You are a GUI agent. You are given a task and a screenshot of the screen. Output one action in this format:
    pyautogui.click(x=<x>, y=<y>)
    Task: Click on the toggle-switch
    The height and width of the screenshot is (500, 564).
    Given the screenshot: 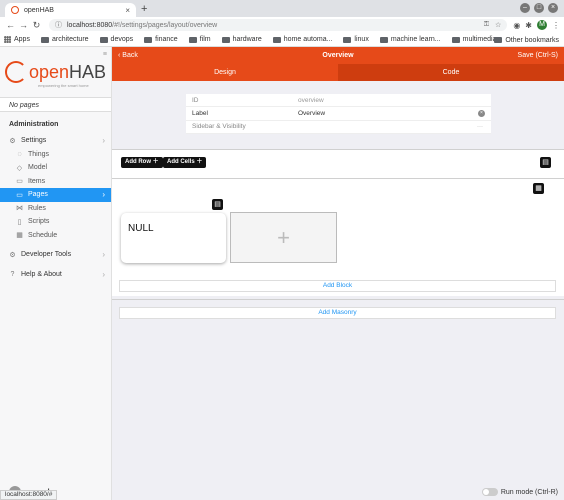 What is the action you would take?
    pyautogui.click(x=489, y=492)
    